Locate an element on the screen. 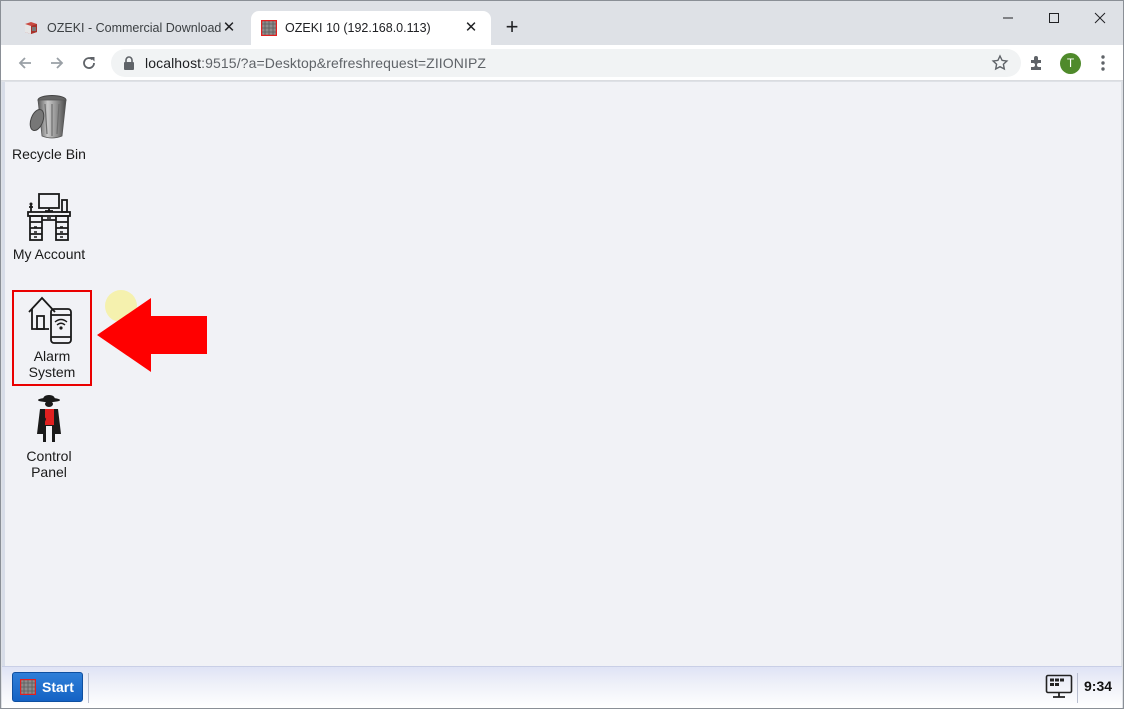 This screenshot has height=709, width=1124. monitor-icon is located at coordinates (1059, 687).